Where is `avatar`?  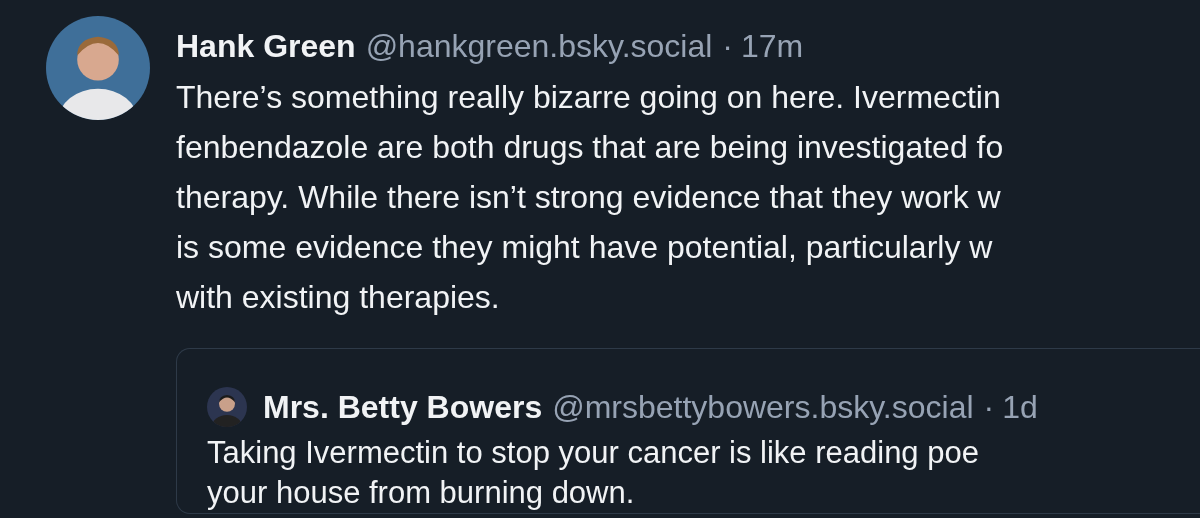 avatar is located at coordinates (227, 407).